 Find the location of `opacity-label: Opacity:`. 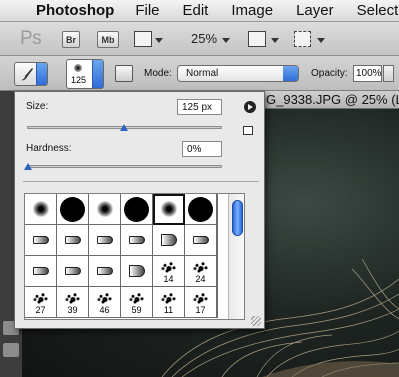

opacity-label: Opacity: is located at coordinates (329, 73).